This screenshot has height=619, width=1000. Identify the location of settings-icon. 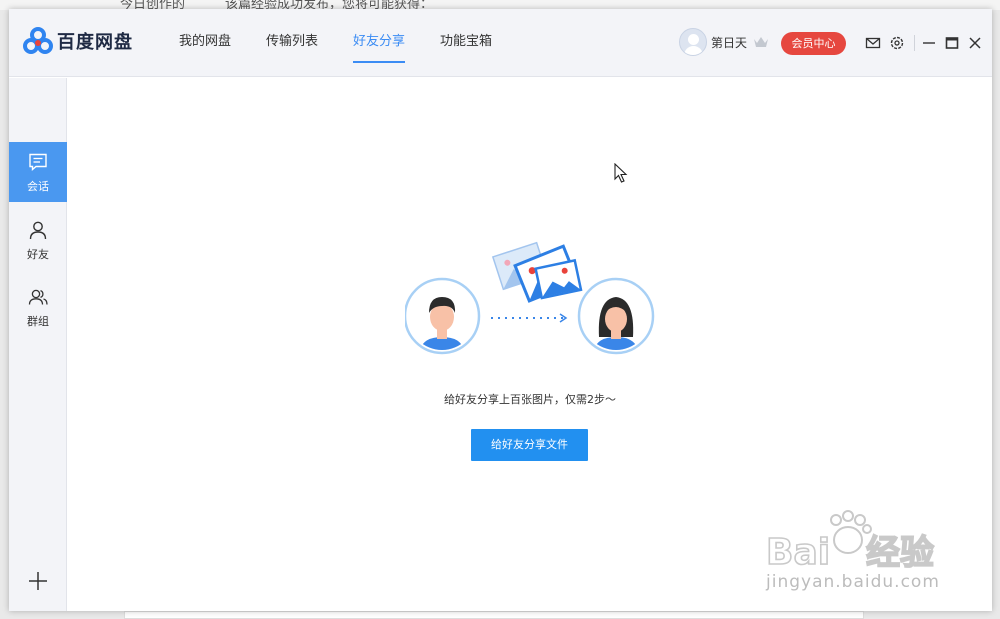
(897, 43).